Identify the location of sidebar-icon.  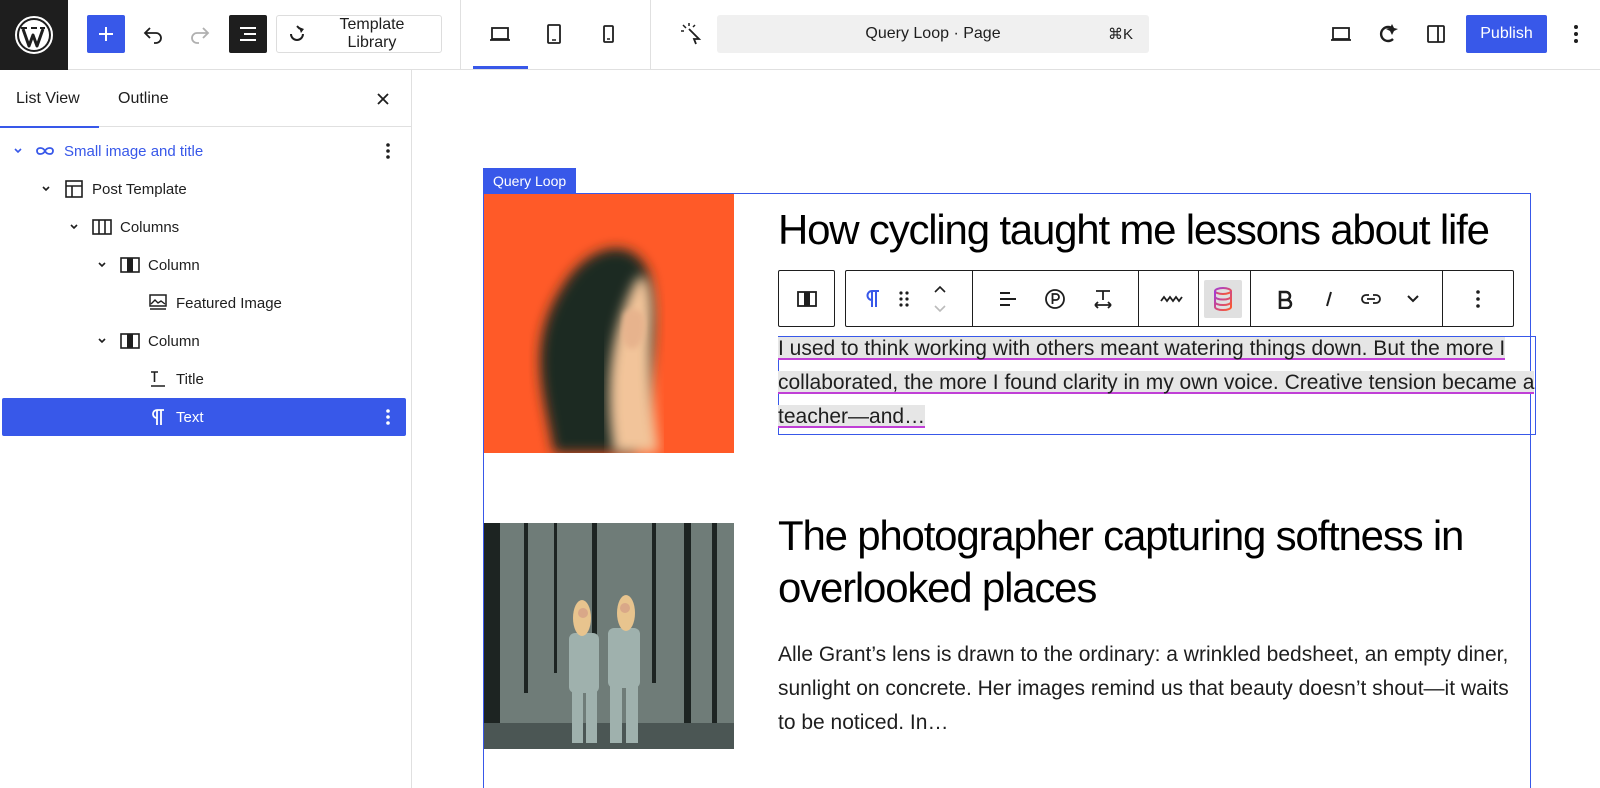
(1436, 34).